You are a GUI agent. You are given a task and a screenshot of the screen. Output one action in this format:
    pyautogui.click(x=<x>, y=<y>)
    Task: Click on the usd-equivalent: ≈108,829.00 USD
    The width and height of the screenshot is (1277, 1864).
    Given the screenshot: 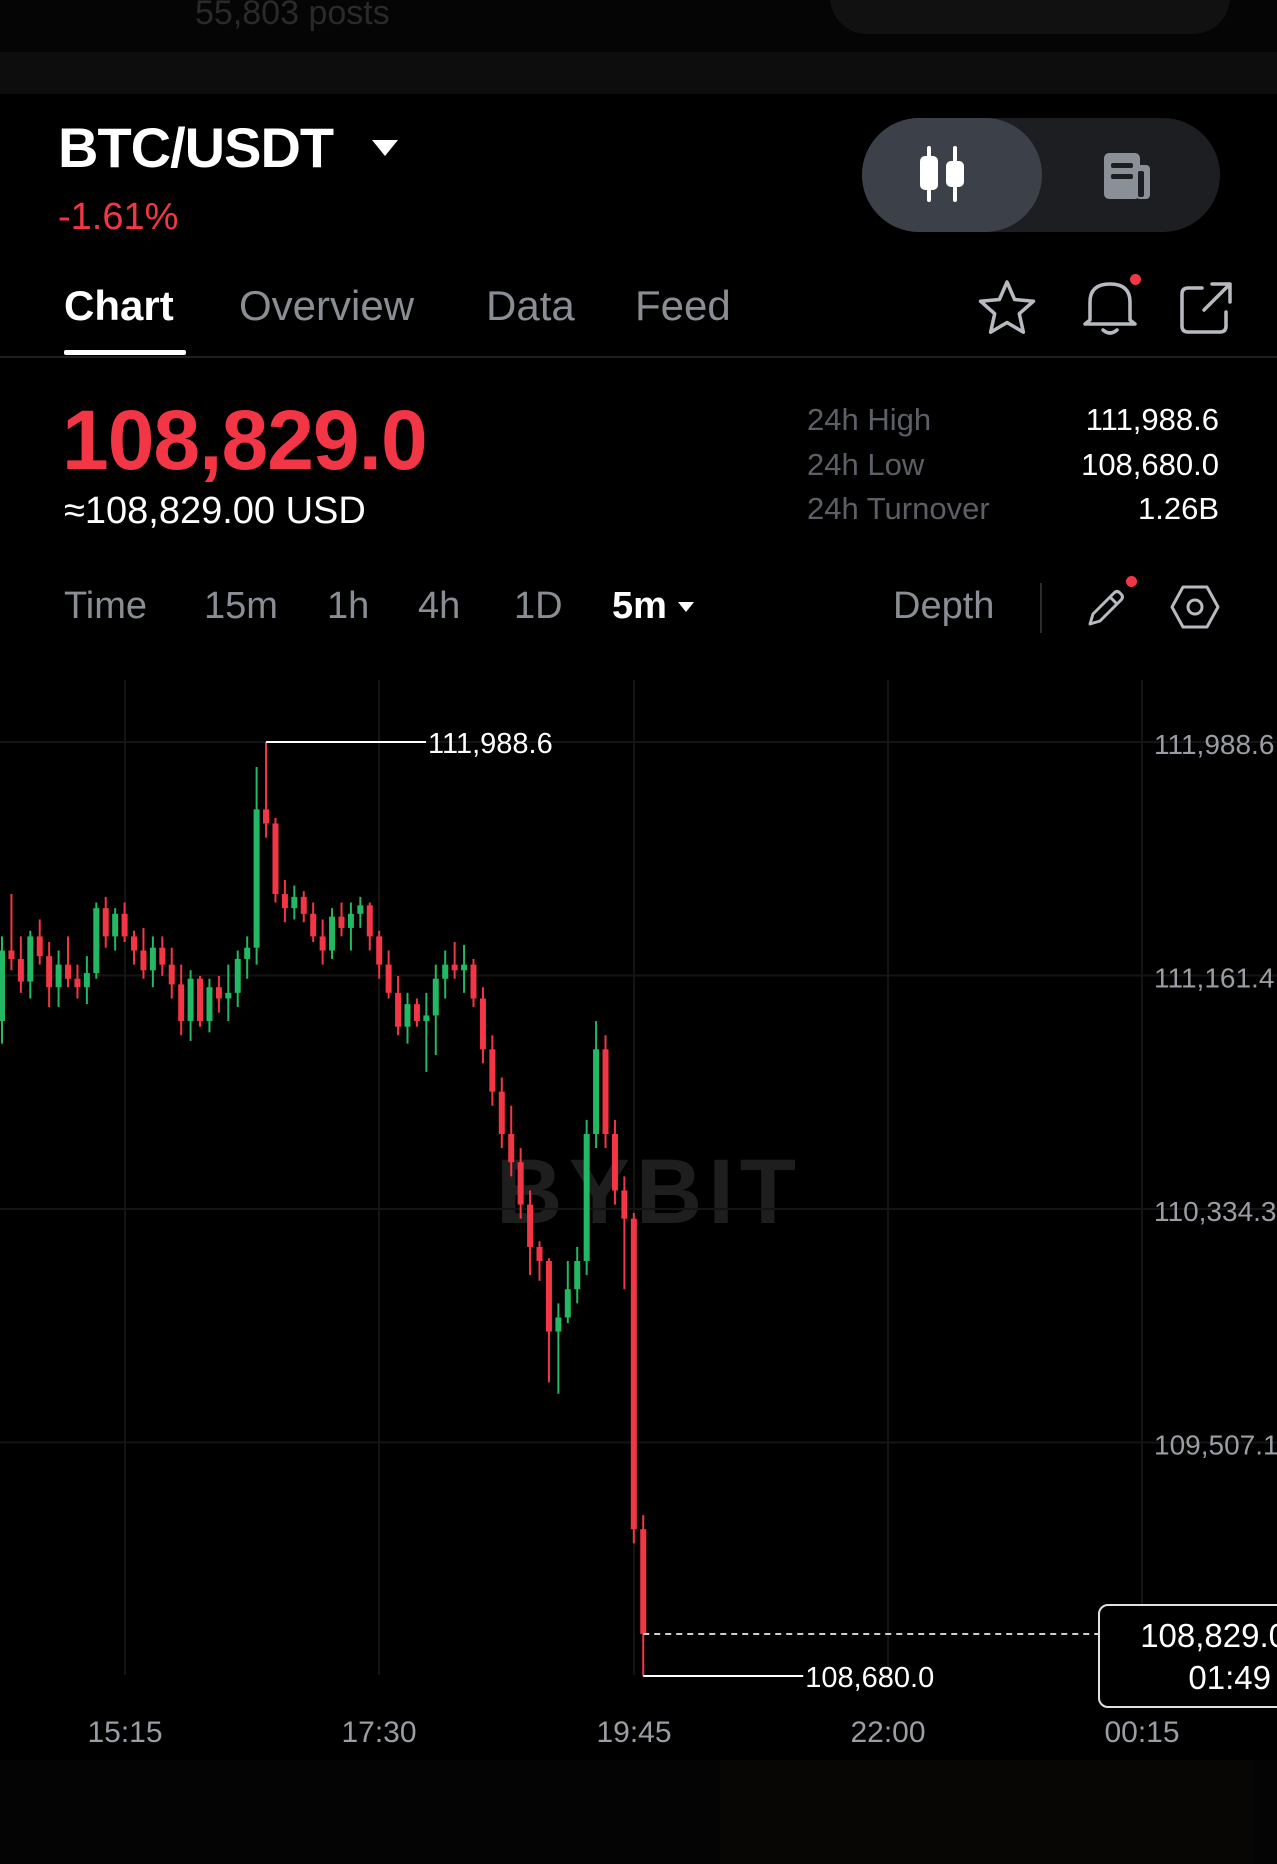 What is the action you would take?
    pyautogui.click(x=215, y=511)
    